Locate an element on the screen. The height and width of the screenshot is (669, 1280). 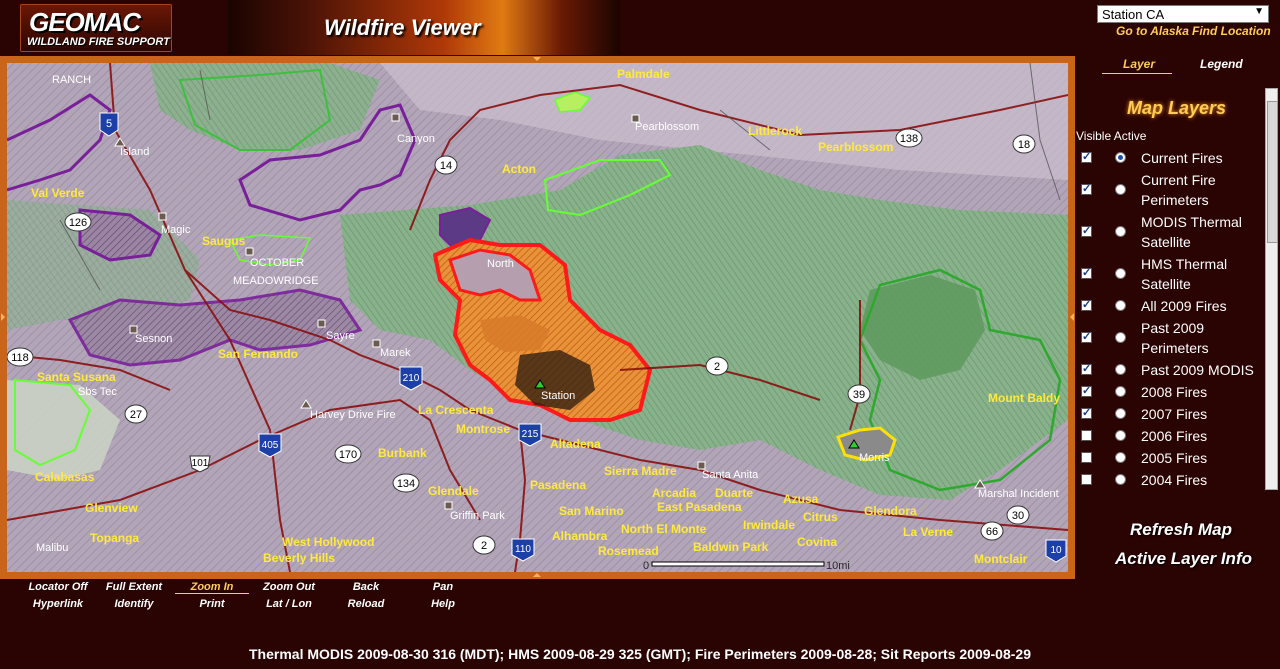
help-button: Help is located at coordinates (443, 604).